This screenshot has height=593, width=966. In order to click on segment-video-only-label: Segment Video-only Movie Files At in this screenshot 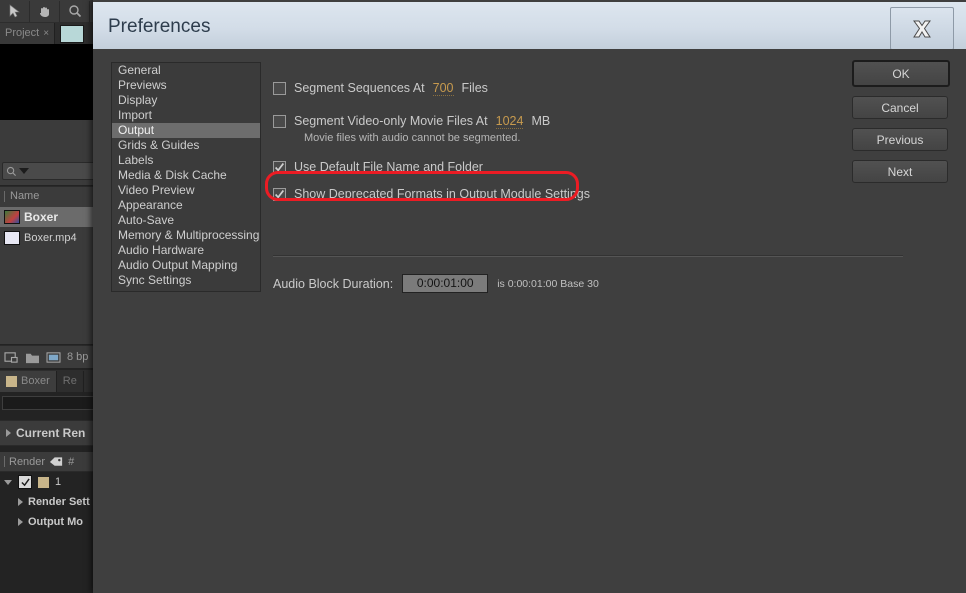, I will do `click(391, 121)`.